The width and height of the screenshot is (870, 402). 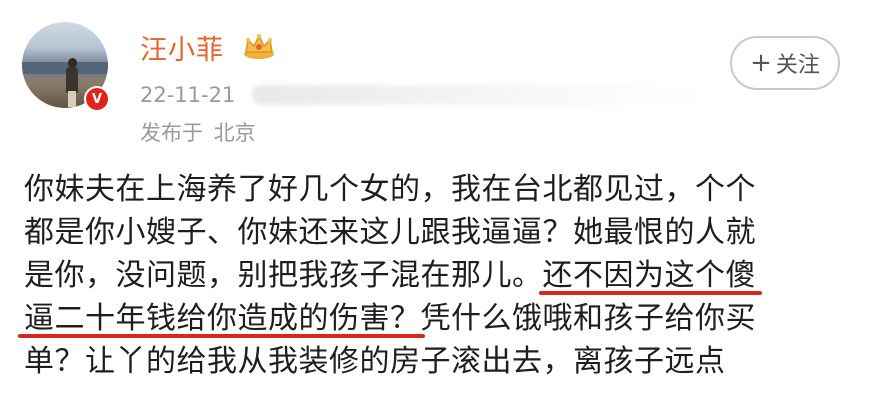 I want to click on post-line-1: 你妹夫在上海养了好几个女的，我在台北都见过，个个, so click(x=390, y=189).